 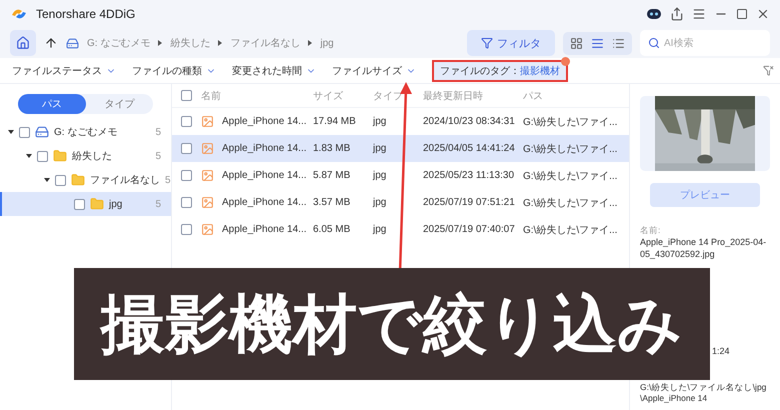 I want to click on menu-icon, so click(x=699, y=14).